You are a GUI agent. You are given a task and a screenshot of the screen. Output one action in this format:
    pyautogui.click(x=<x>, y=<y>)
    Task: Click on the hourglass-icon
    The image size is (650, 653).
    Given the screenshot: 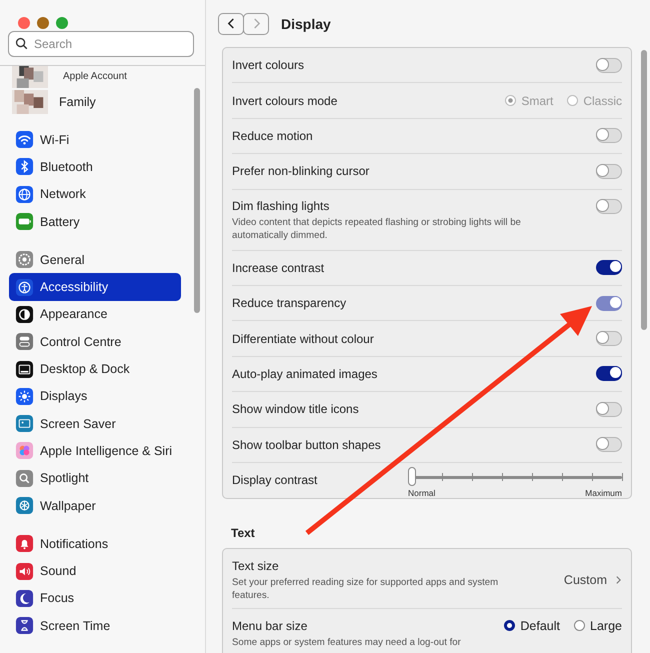 What is the action you would take?
    pyautogui.click(x=24, y=626)
    